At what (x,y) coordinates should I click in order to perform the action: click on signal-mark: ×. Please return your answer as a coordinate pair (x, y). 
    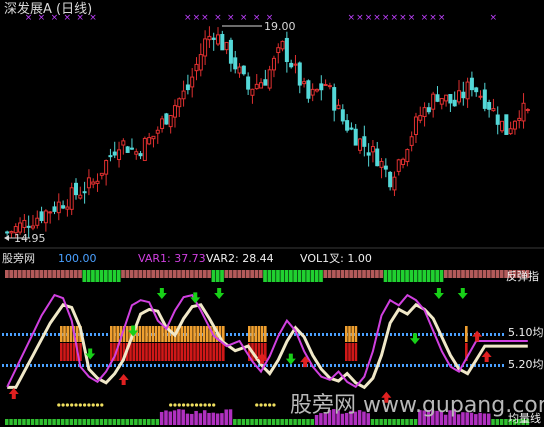
    Looking at the image, I should click on (244, 18).